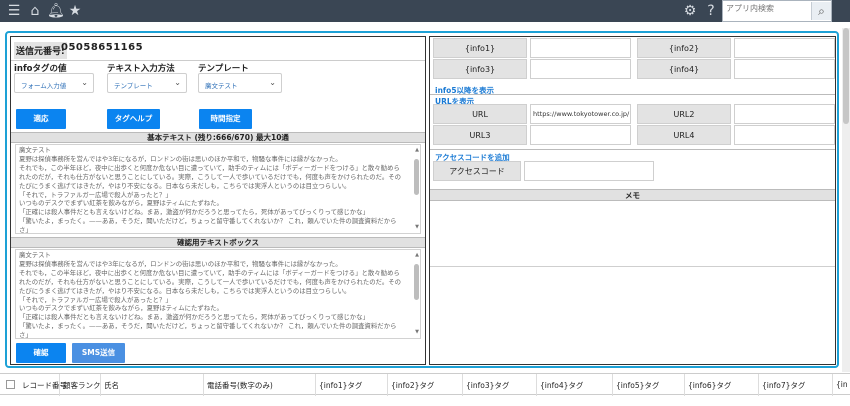 This screenshot has height=406, width=850. I want to click on column-header: 氏名, so click(111, 385).